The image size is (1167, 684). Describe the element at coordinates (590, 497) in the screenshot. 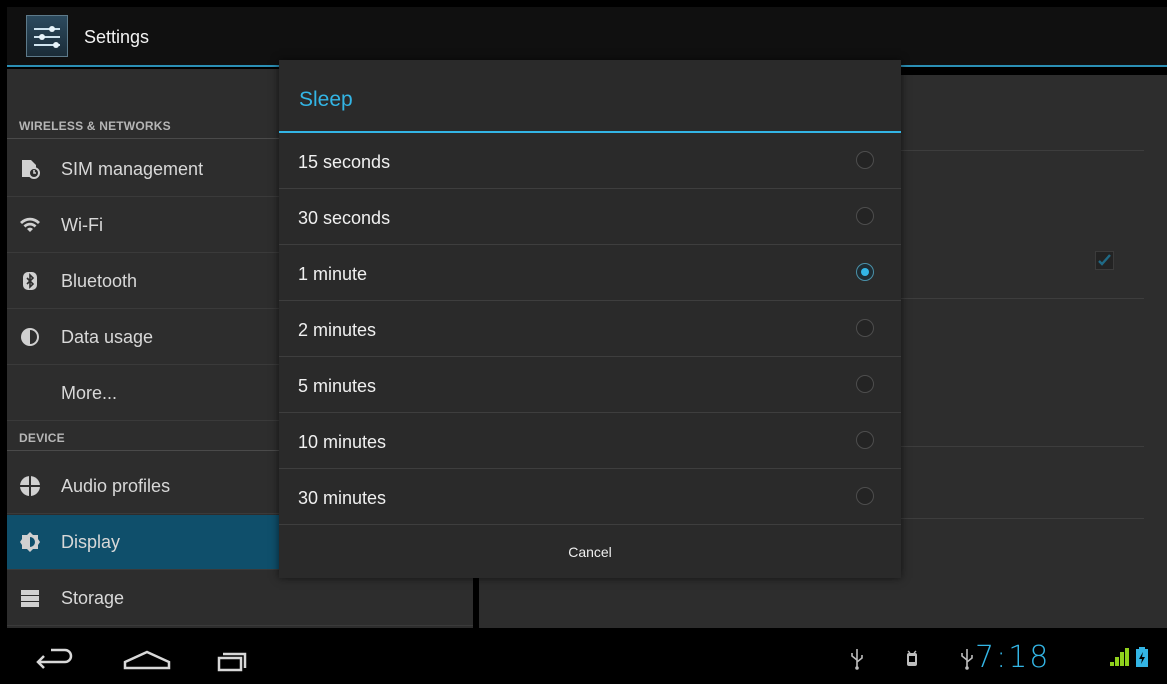

I see `sleep-option-30-minutes: 30 minutes` at that location.